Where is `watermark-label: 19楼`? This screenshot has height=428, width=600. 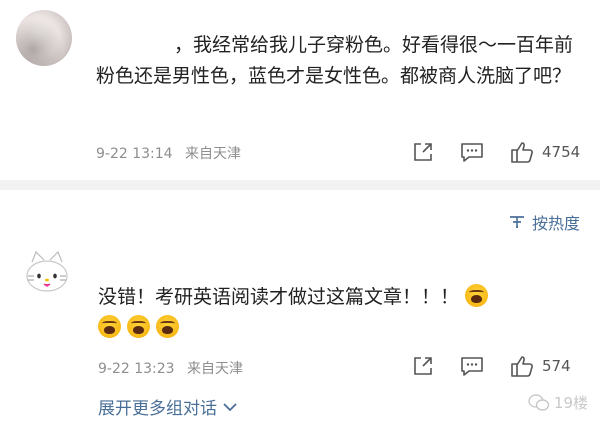
watermark-label: 19楼 is located at coordinates (570, 403).